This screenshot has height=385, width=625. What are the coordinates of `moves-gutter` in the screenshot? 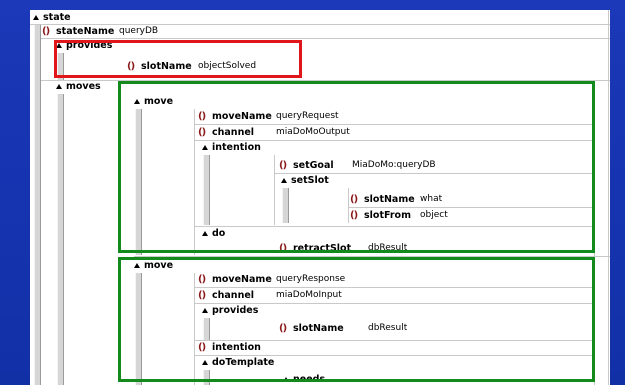 It's located at (60, 239).